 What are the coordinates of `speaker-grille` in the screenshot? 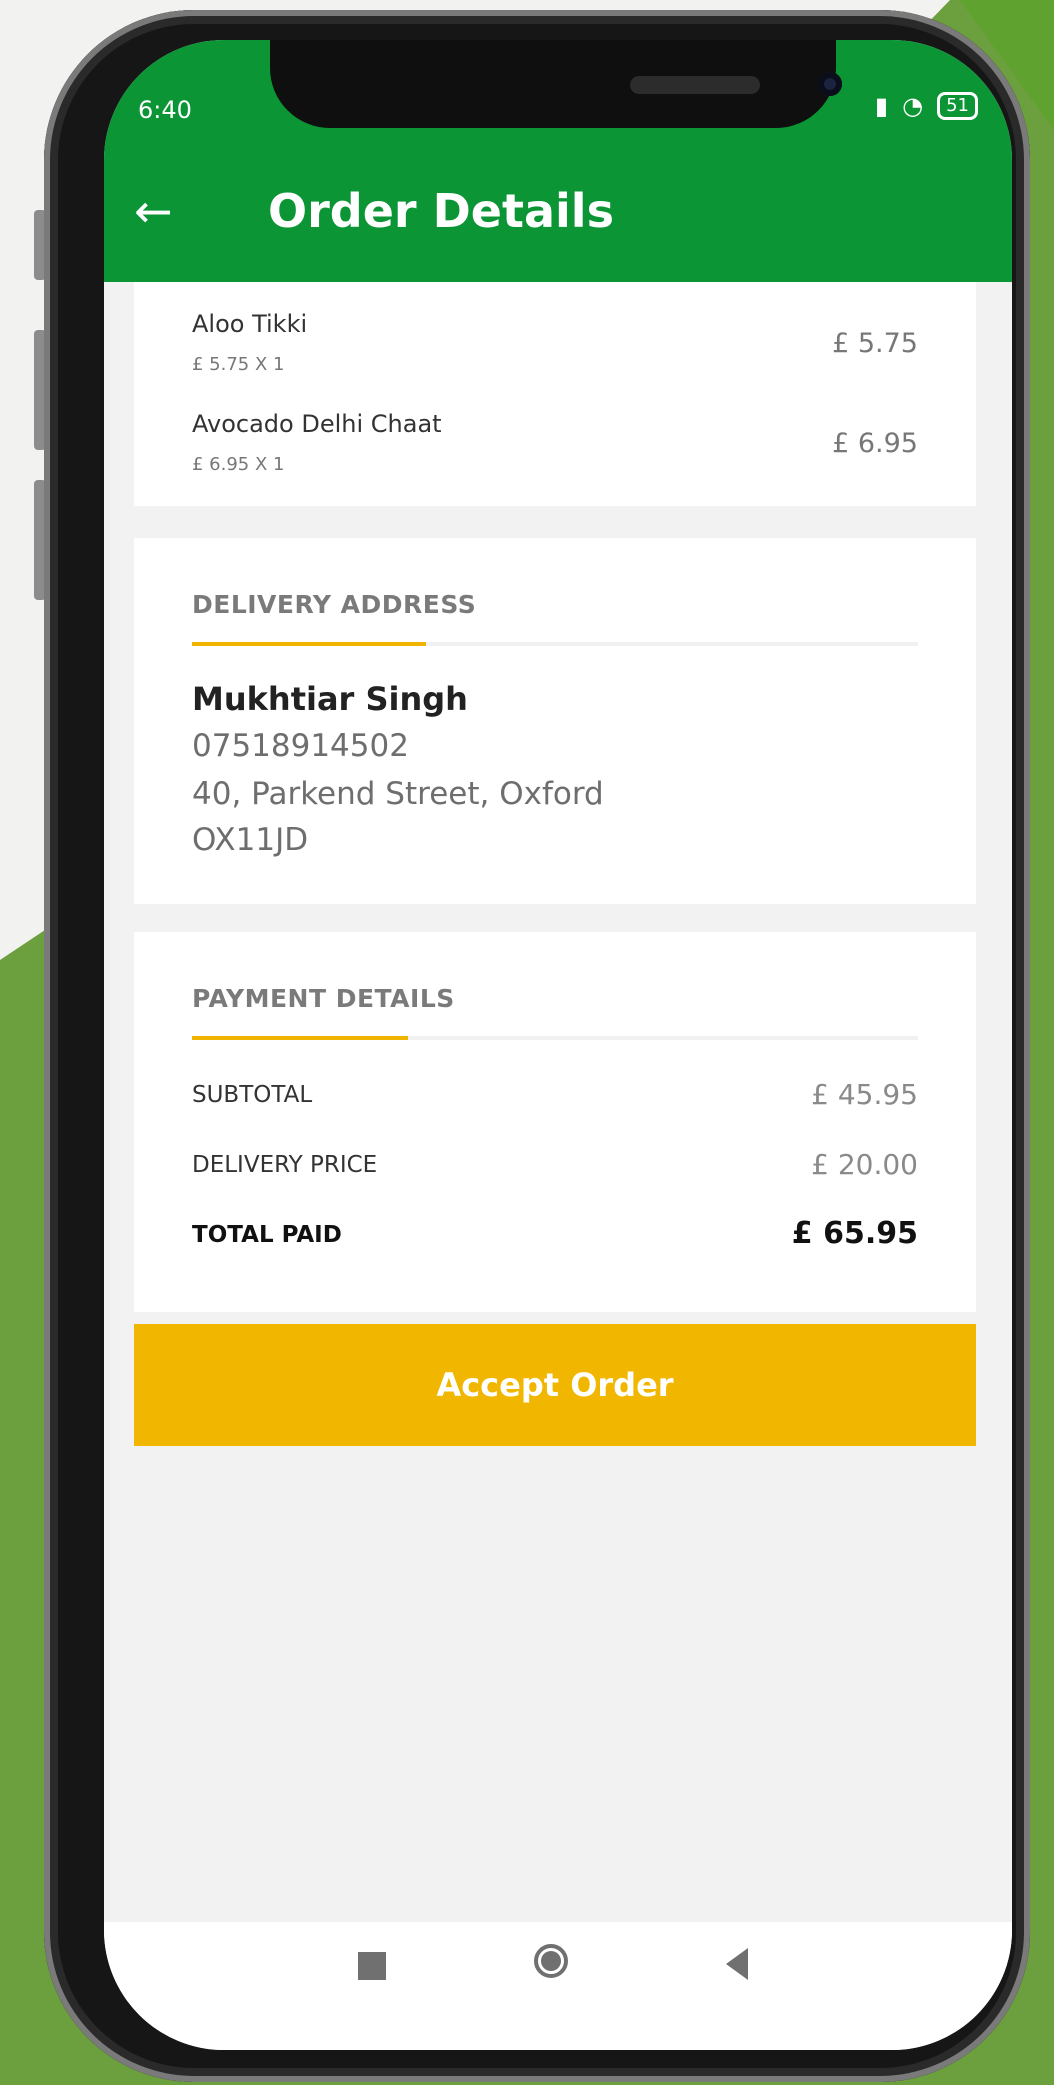 It's located at (695, 85).